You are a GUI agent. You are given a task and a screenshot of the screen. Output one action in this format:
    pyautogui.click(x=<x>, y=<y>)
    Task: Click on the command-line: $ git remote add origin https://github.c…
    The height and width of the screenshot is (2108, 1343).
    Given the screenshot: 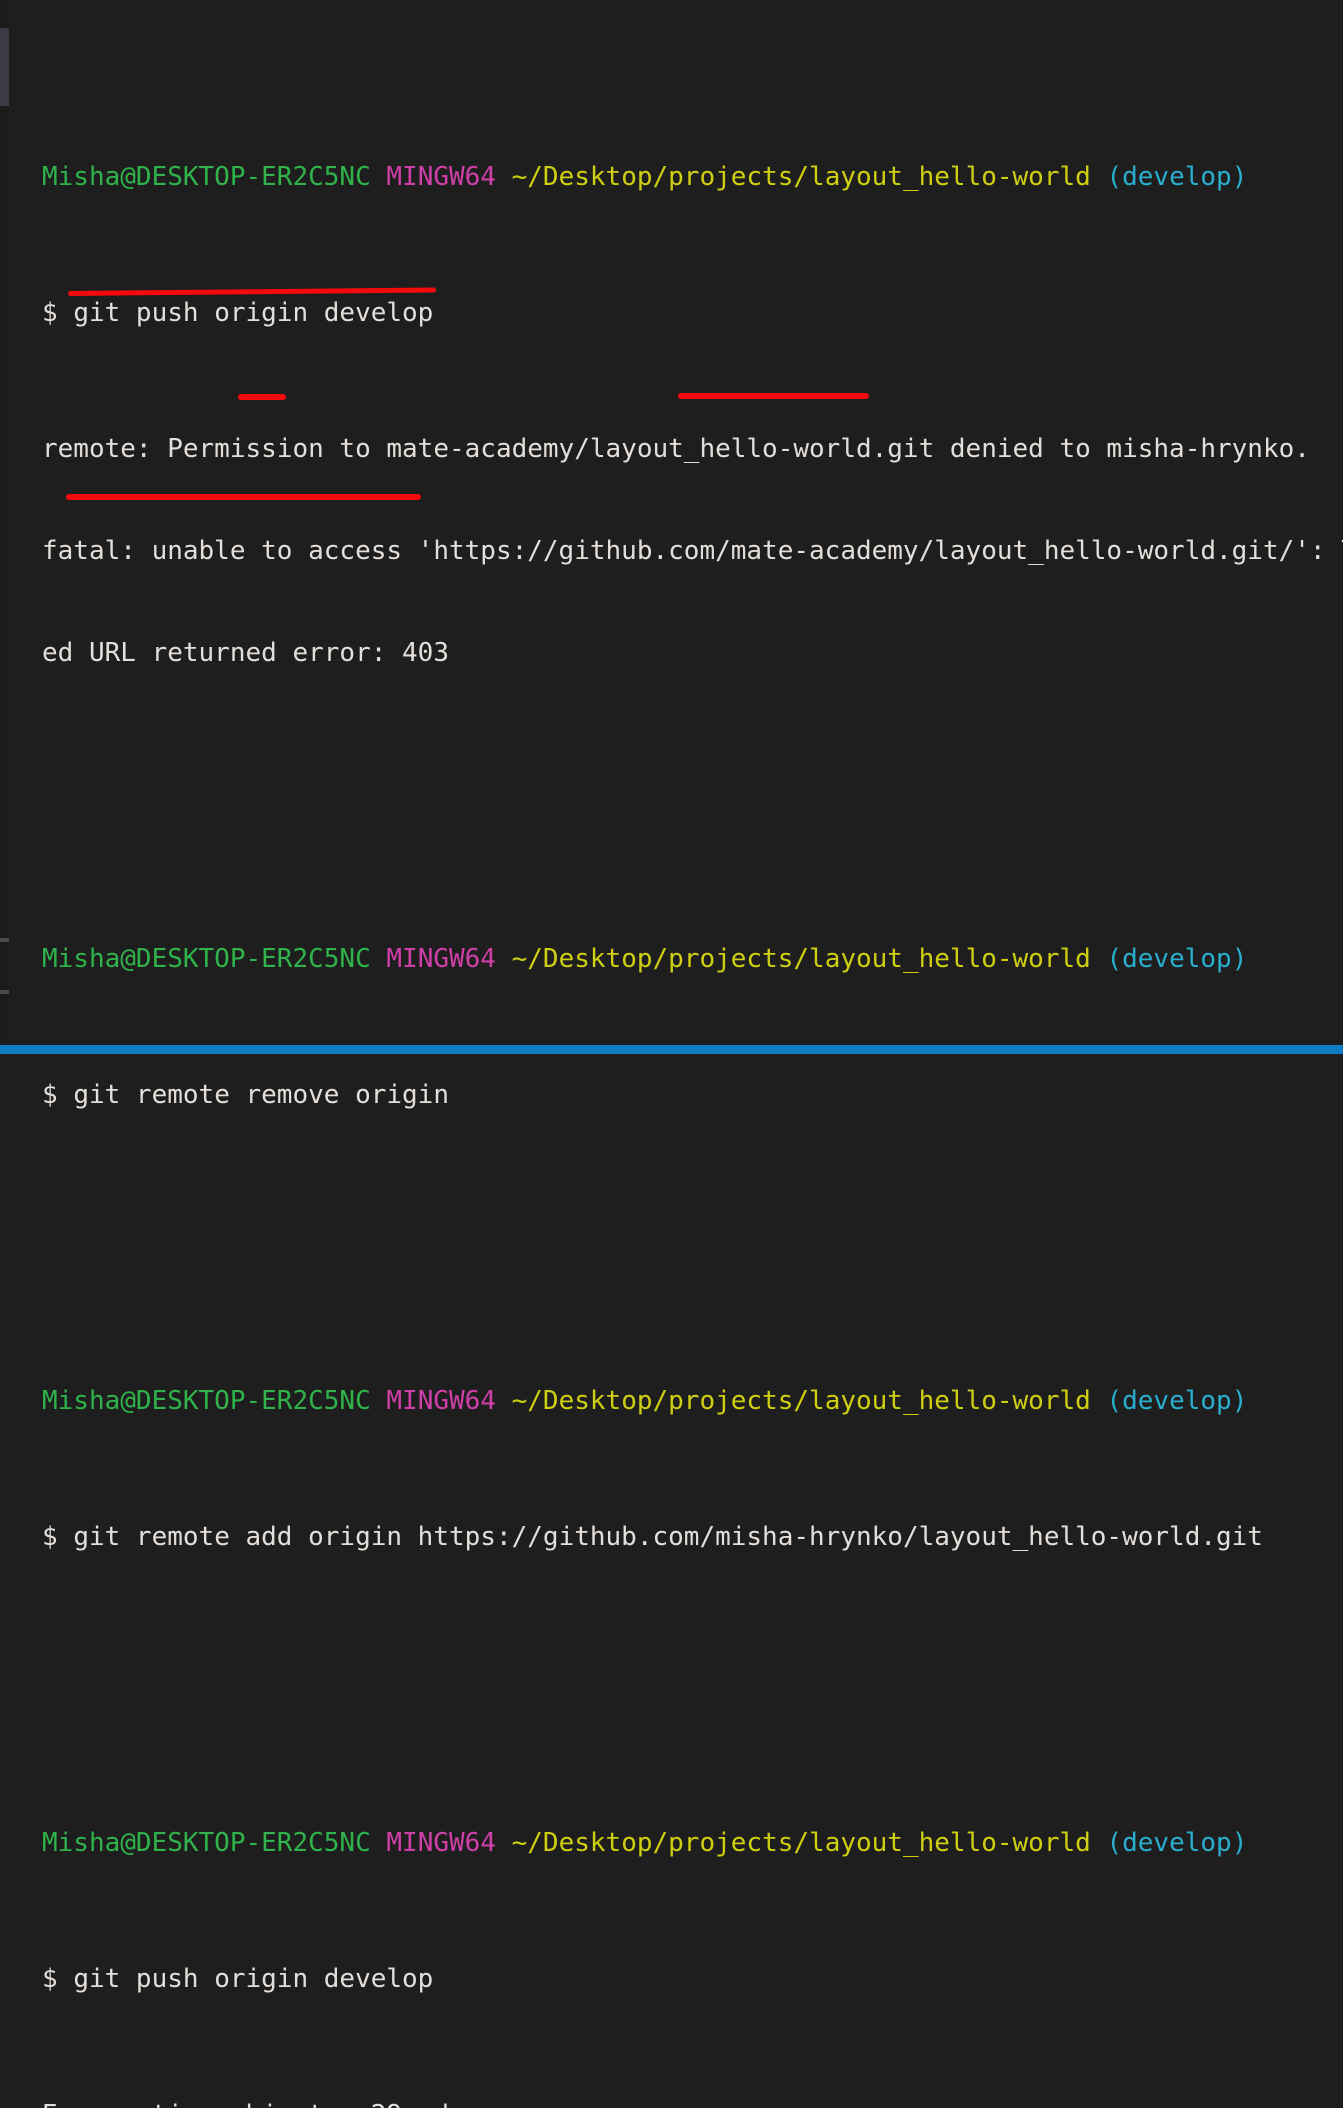 What is the action you would take?
    pyautogui.click(x=692, y=1537)
    